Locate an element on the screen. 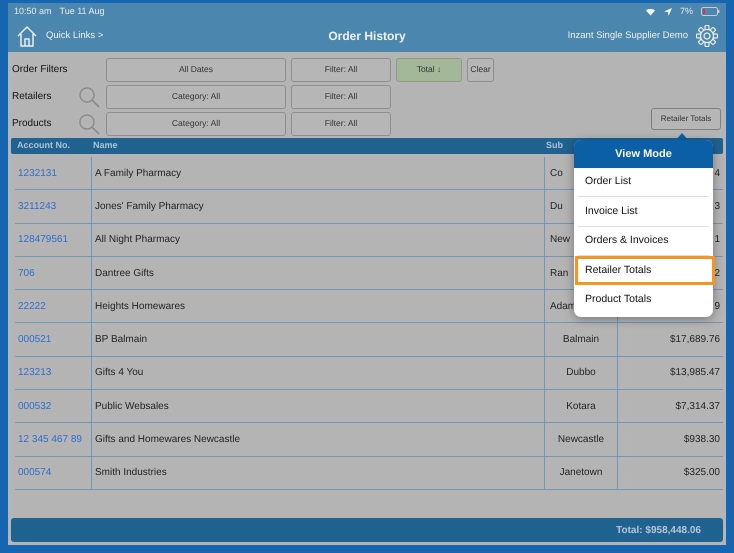  suburb-cell: Balmain is located at coordinates (580, 339).